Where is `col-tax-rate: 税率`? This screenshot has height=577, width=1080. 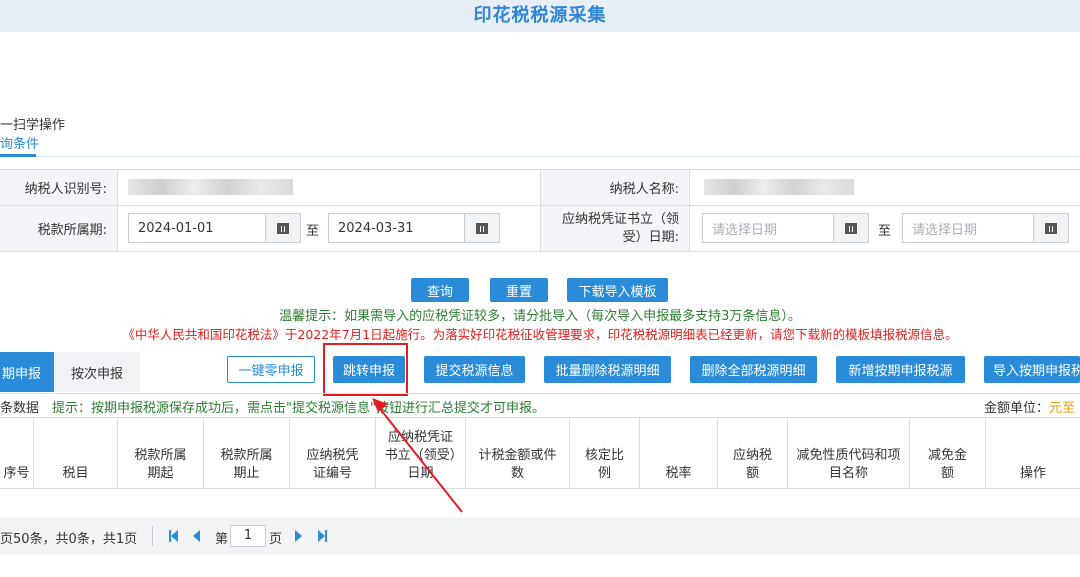 col-tax-rate: 税率 is located at coordinates (679, 453).